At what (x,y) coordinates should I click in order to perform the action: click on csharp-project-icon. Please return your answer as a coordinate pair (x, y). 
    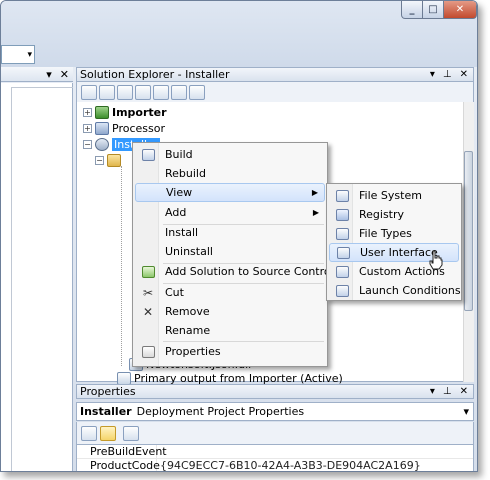
    Looking at the image, I should click on (102, 128).